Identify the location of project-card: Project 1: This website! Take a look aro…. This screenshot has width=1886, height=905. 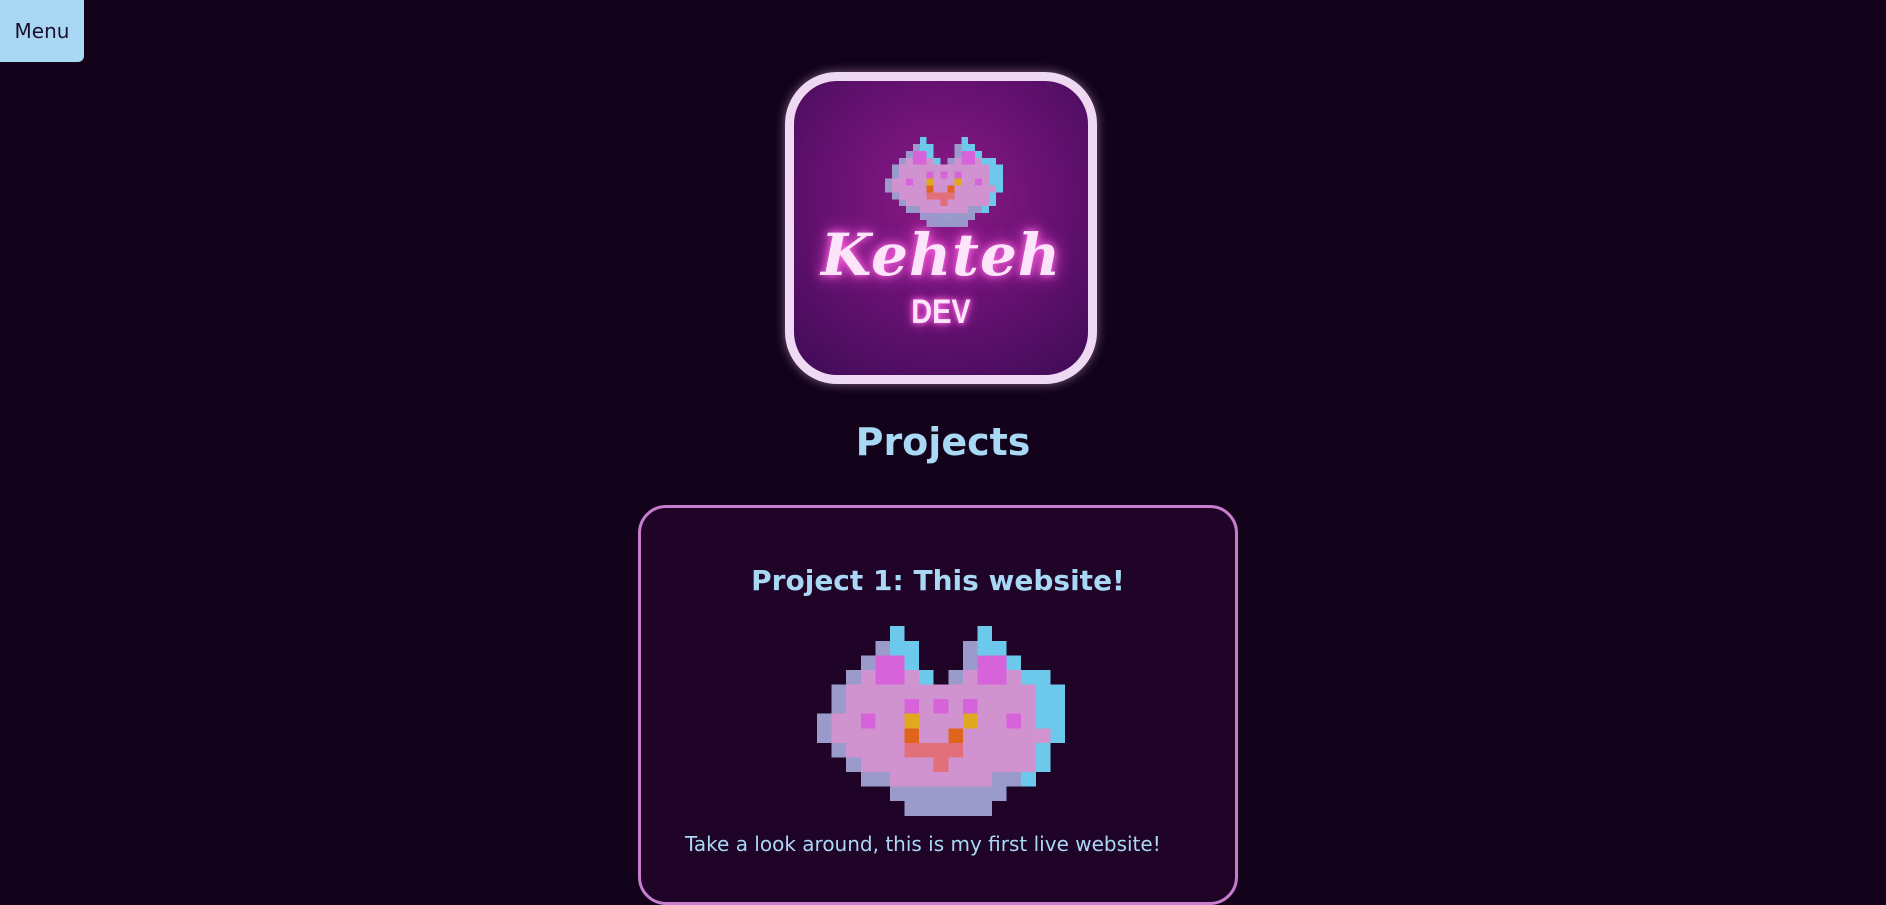
(938, 705).